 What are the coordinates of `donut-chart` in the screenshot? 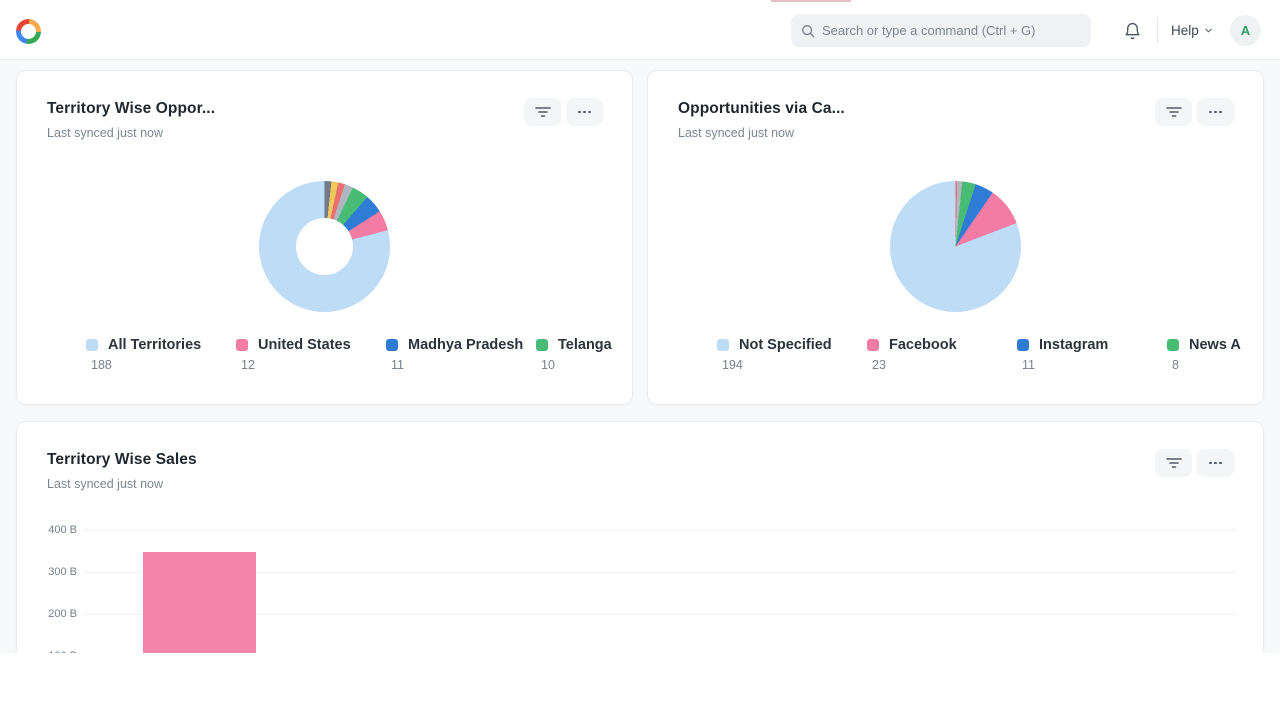 It's located at (324, 246).